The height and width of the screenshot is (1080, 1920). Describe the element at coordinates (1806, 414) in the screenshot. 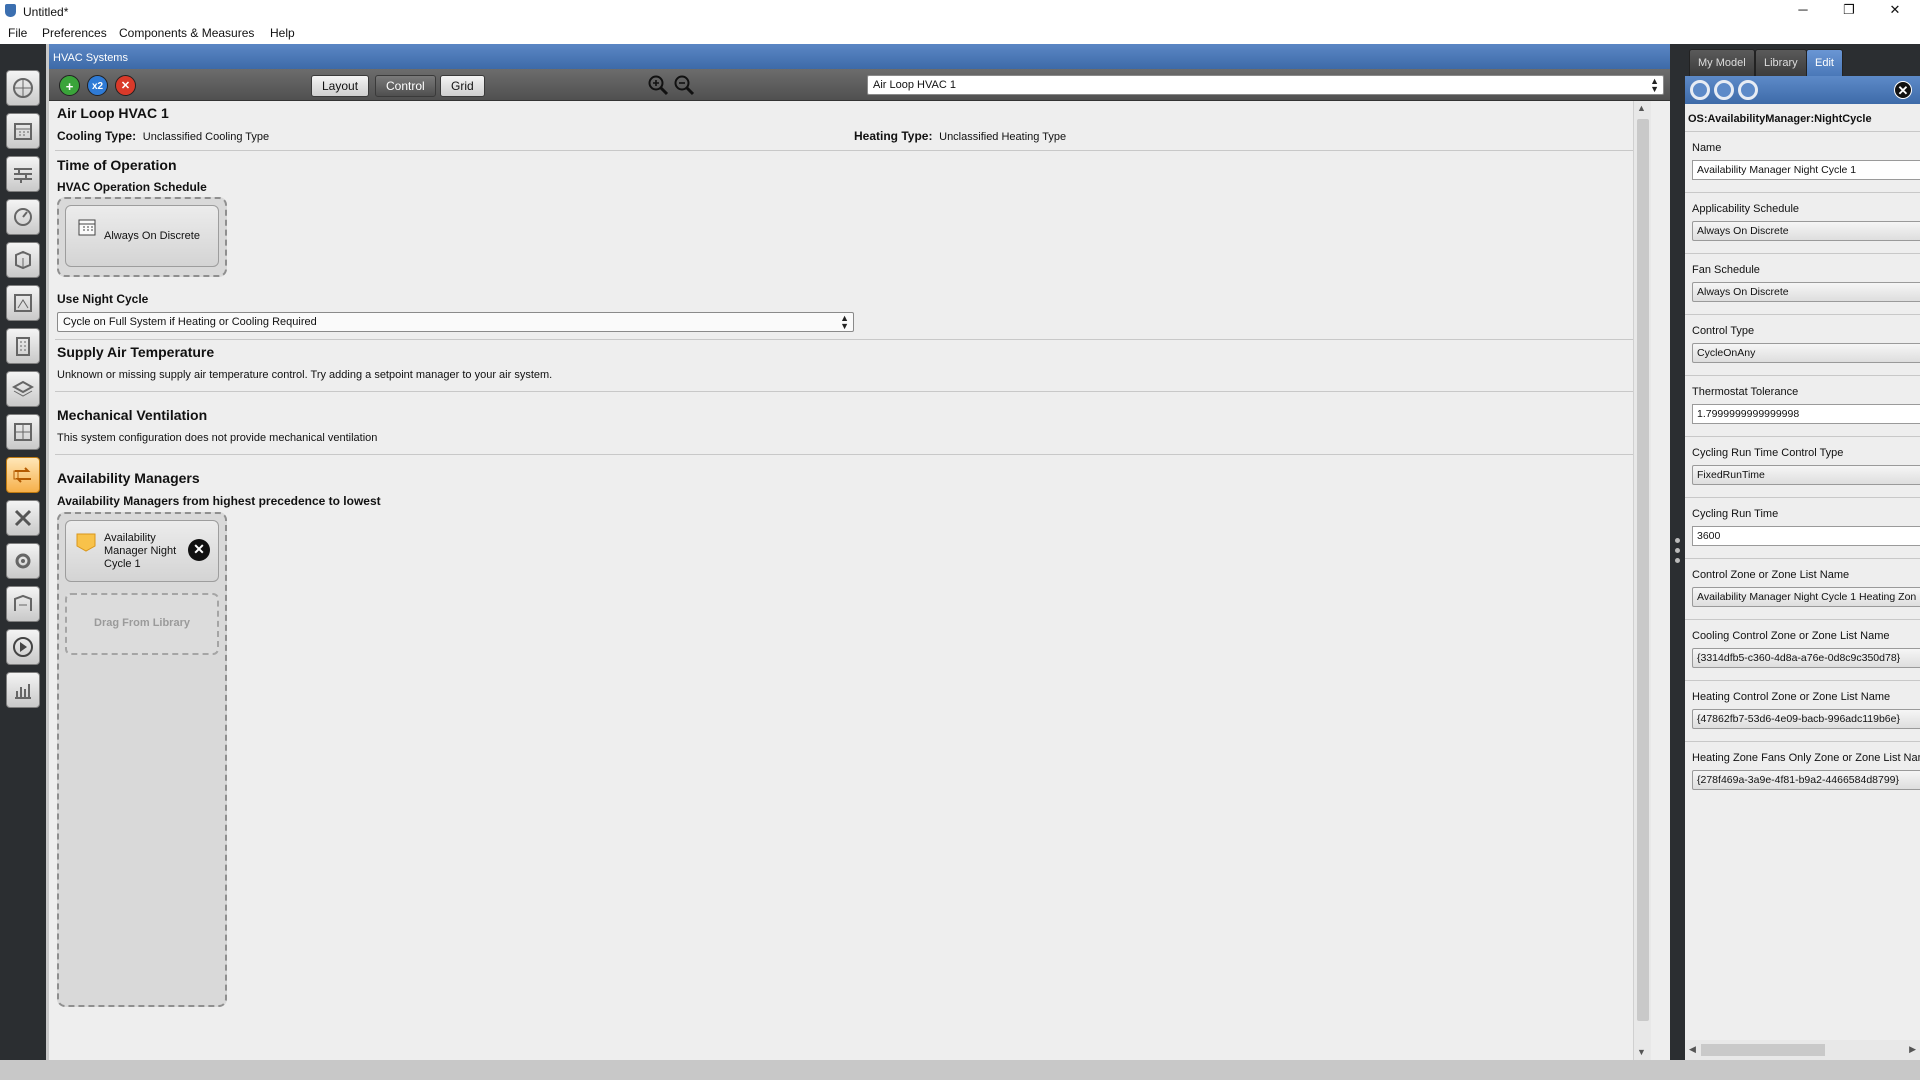

I see `field-input: 1.7999999999999998` at that location.